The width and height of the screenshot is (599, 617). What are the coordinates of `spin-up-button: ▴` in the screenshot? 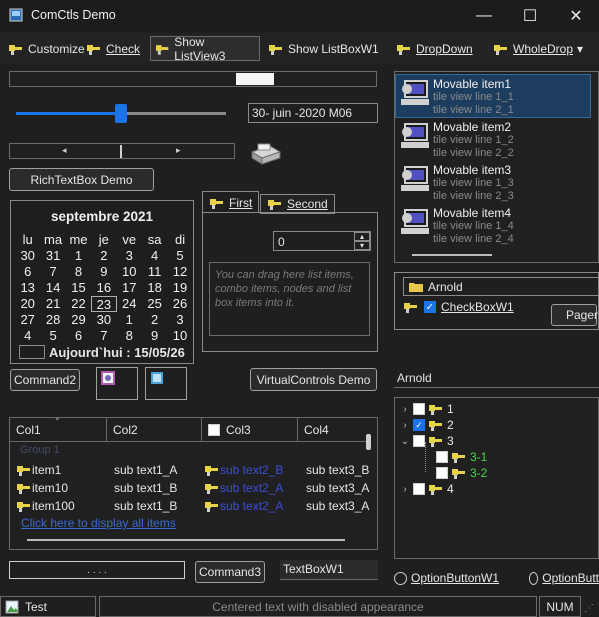 It's located at (362, 236).